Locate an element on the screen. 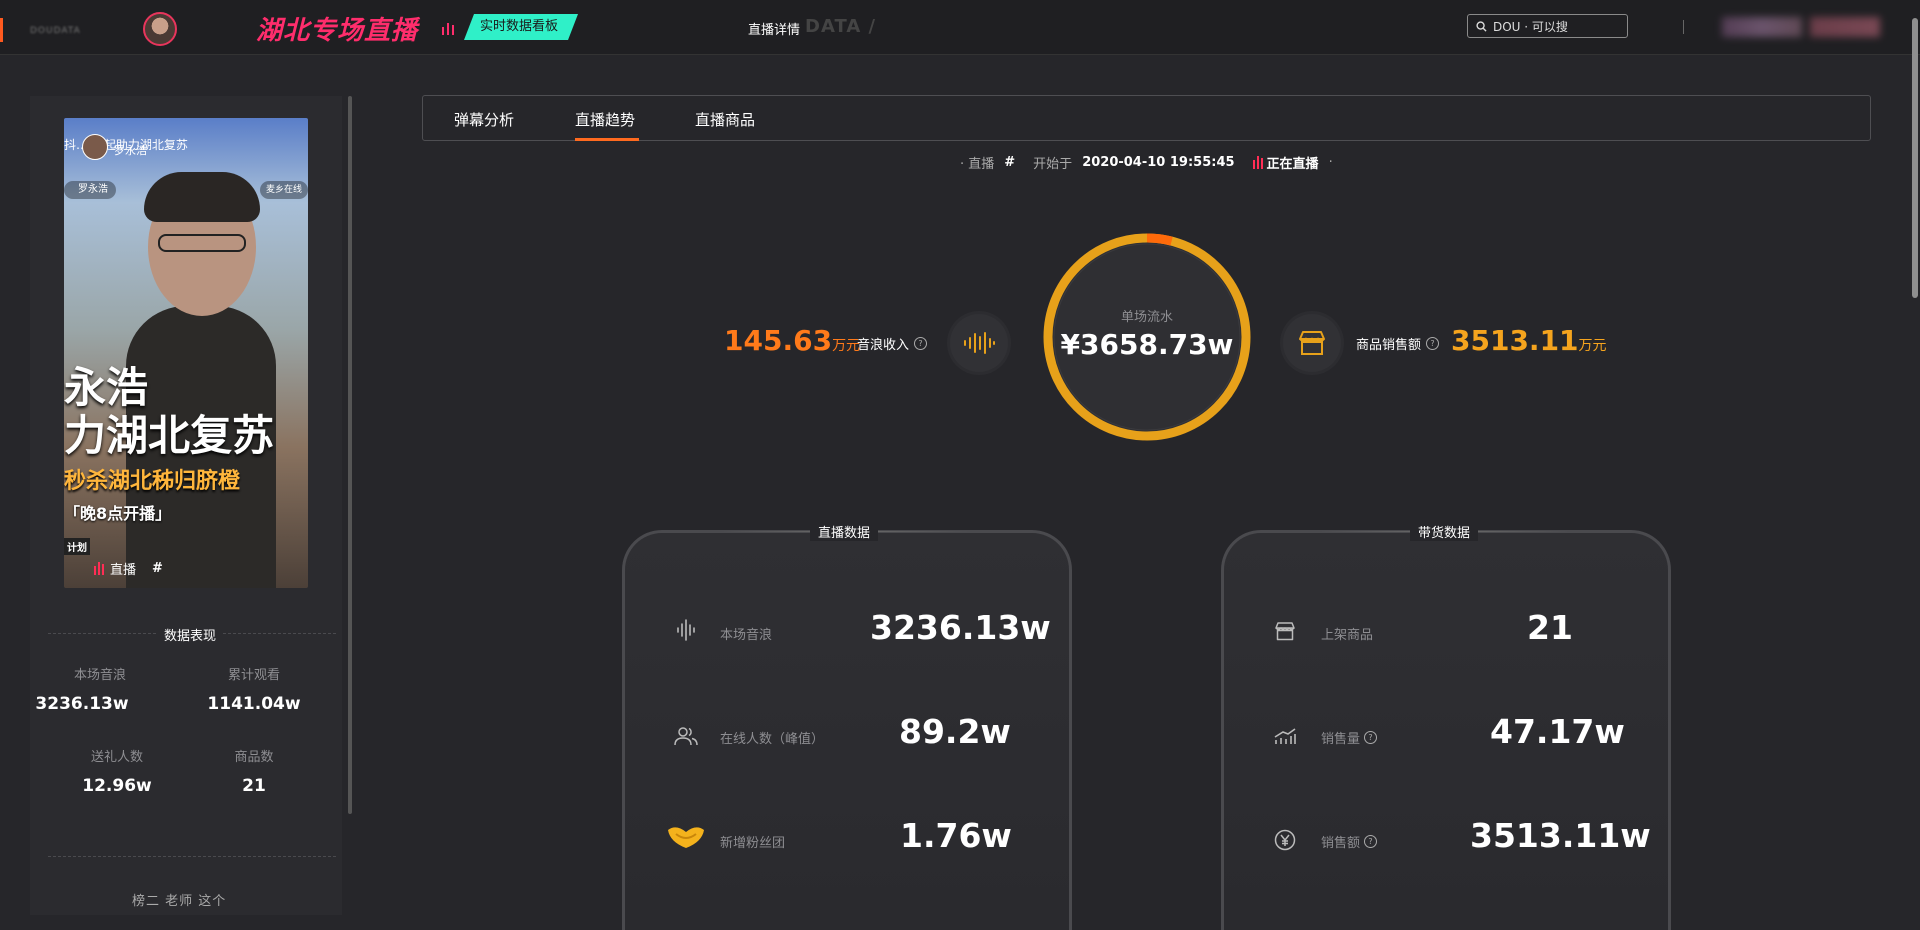 The height and width of the screenshot is (930, 1920). stat-value: 12.96w is located at coordinates (117, 786).